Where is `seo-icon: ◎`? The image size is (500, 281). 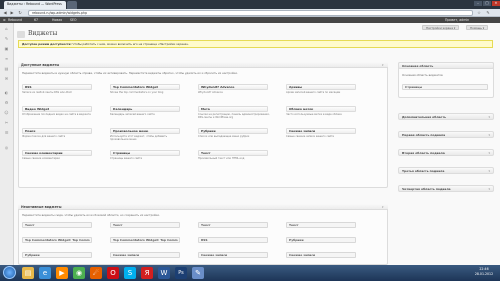 seo-icon: ◎ is located at coordinates (6, 148).